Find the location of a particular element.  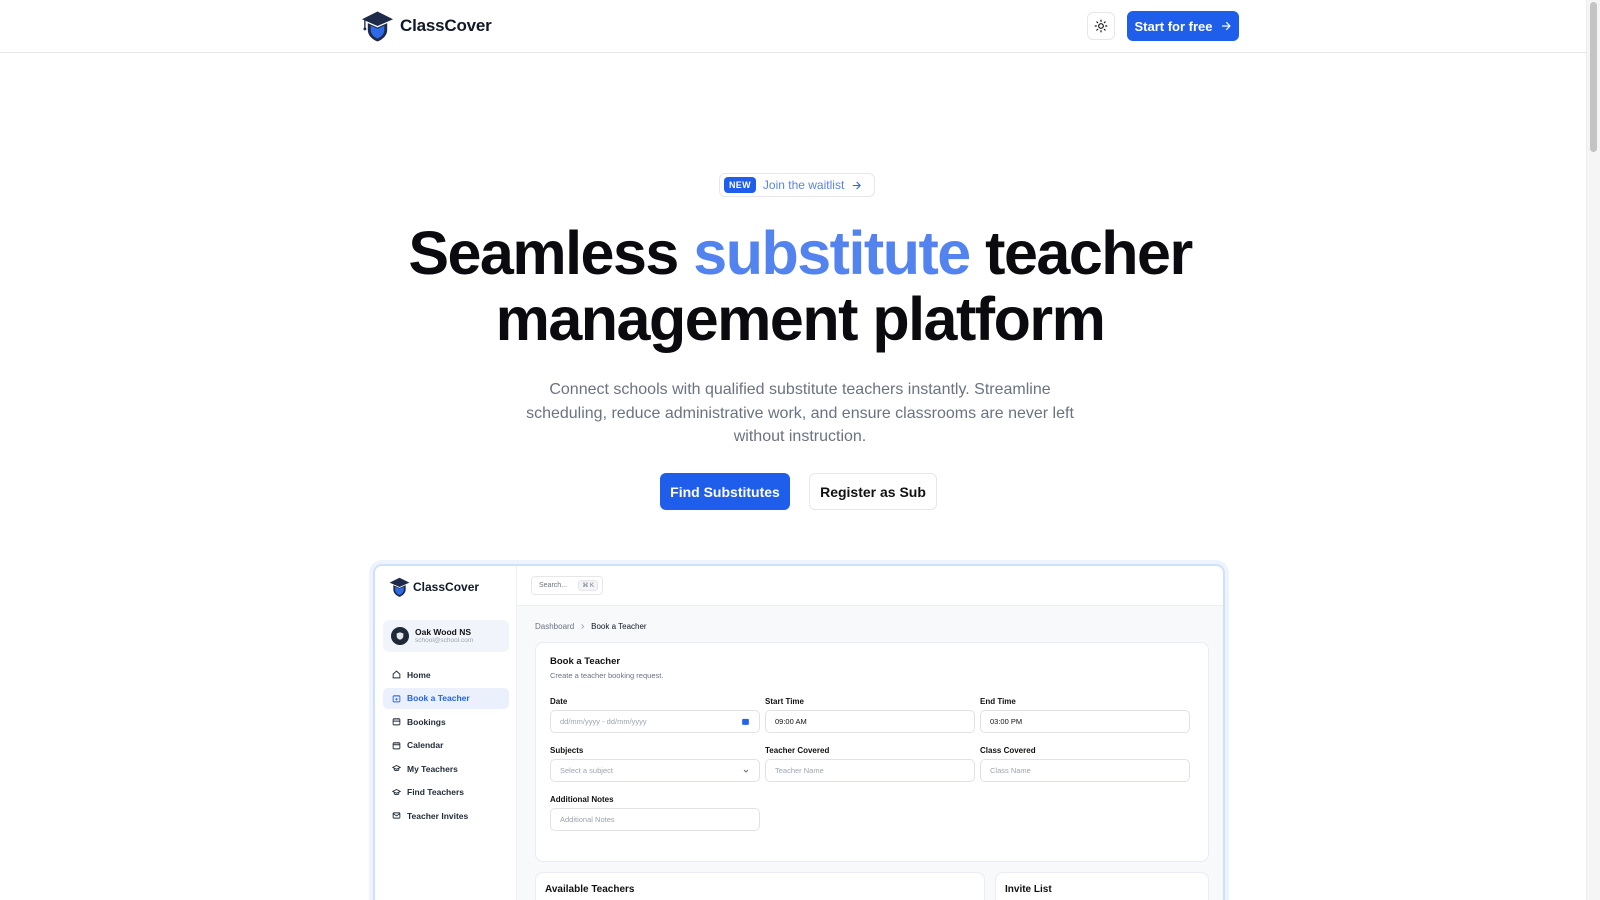

subjects-field: Subjects Select a subject is located at coordinates (655, 764).